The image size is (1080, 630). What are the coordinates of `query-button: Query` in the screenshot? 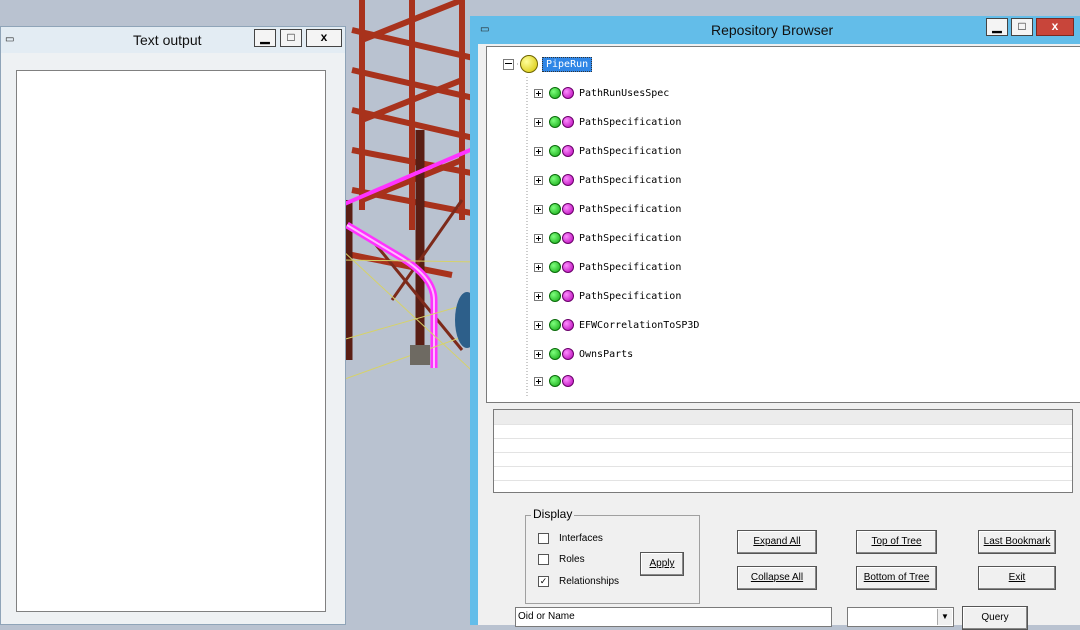 It's located at (995, 618).